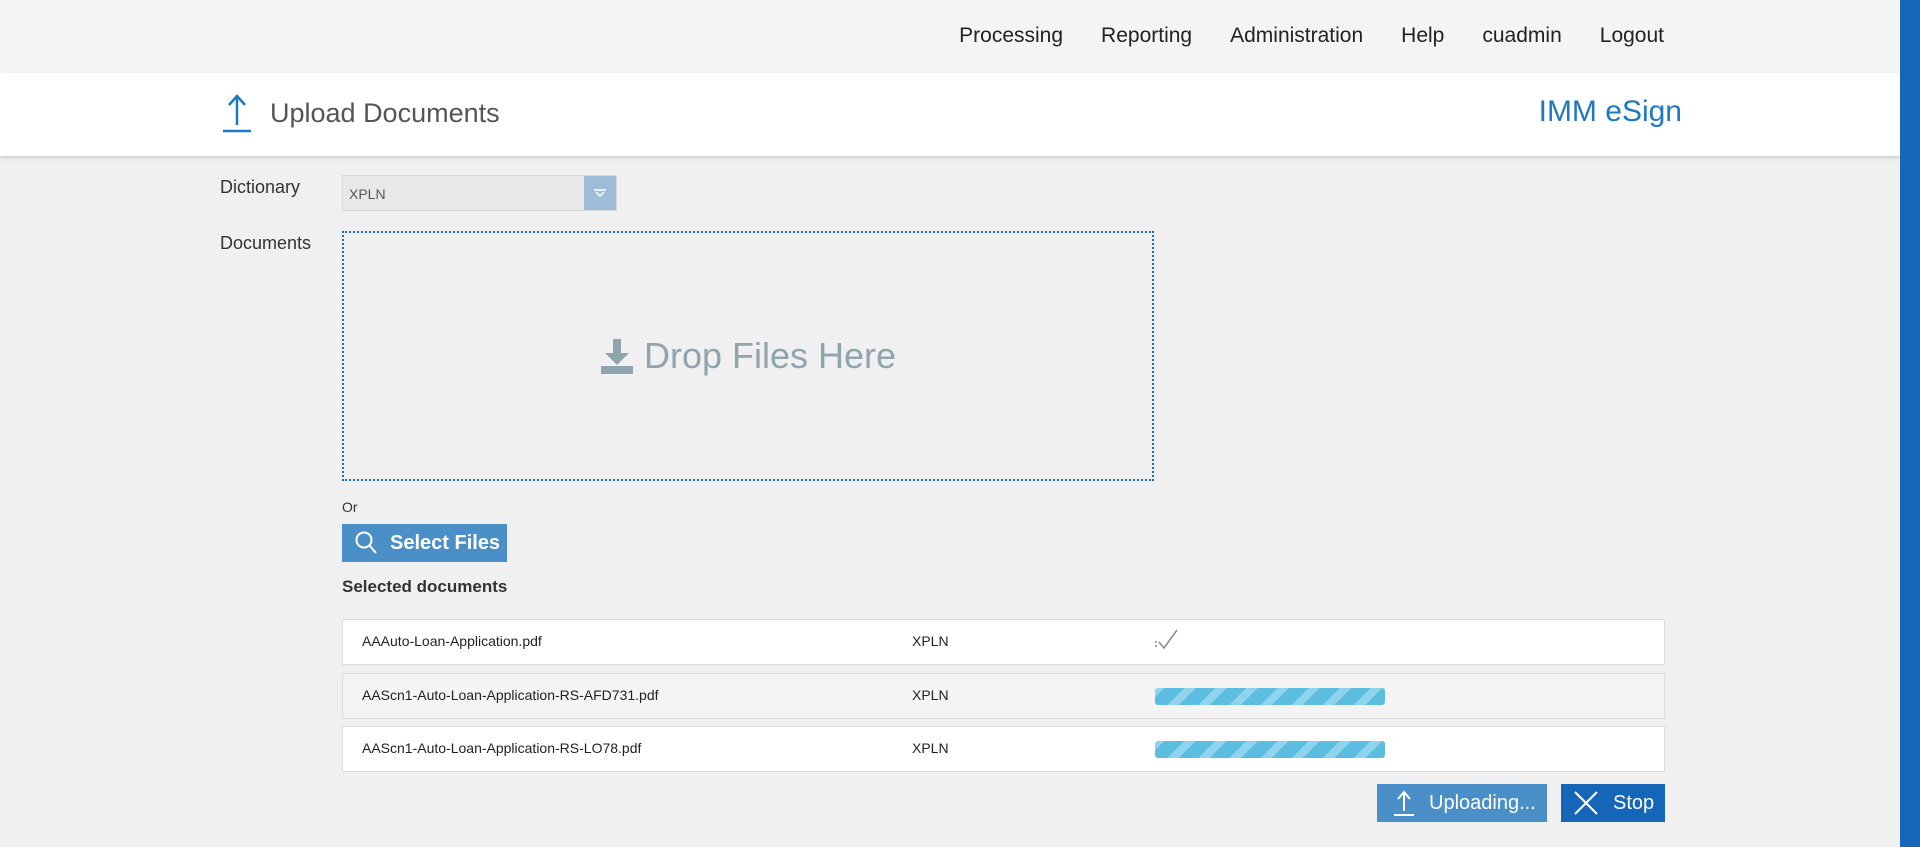 The image size is (1920, 847). What do you see at coordinates (445, 542) in the screenshot?
I see `select-files-label: Select Files` at bounding box center [445, 542].